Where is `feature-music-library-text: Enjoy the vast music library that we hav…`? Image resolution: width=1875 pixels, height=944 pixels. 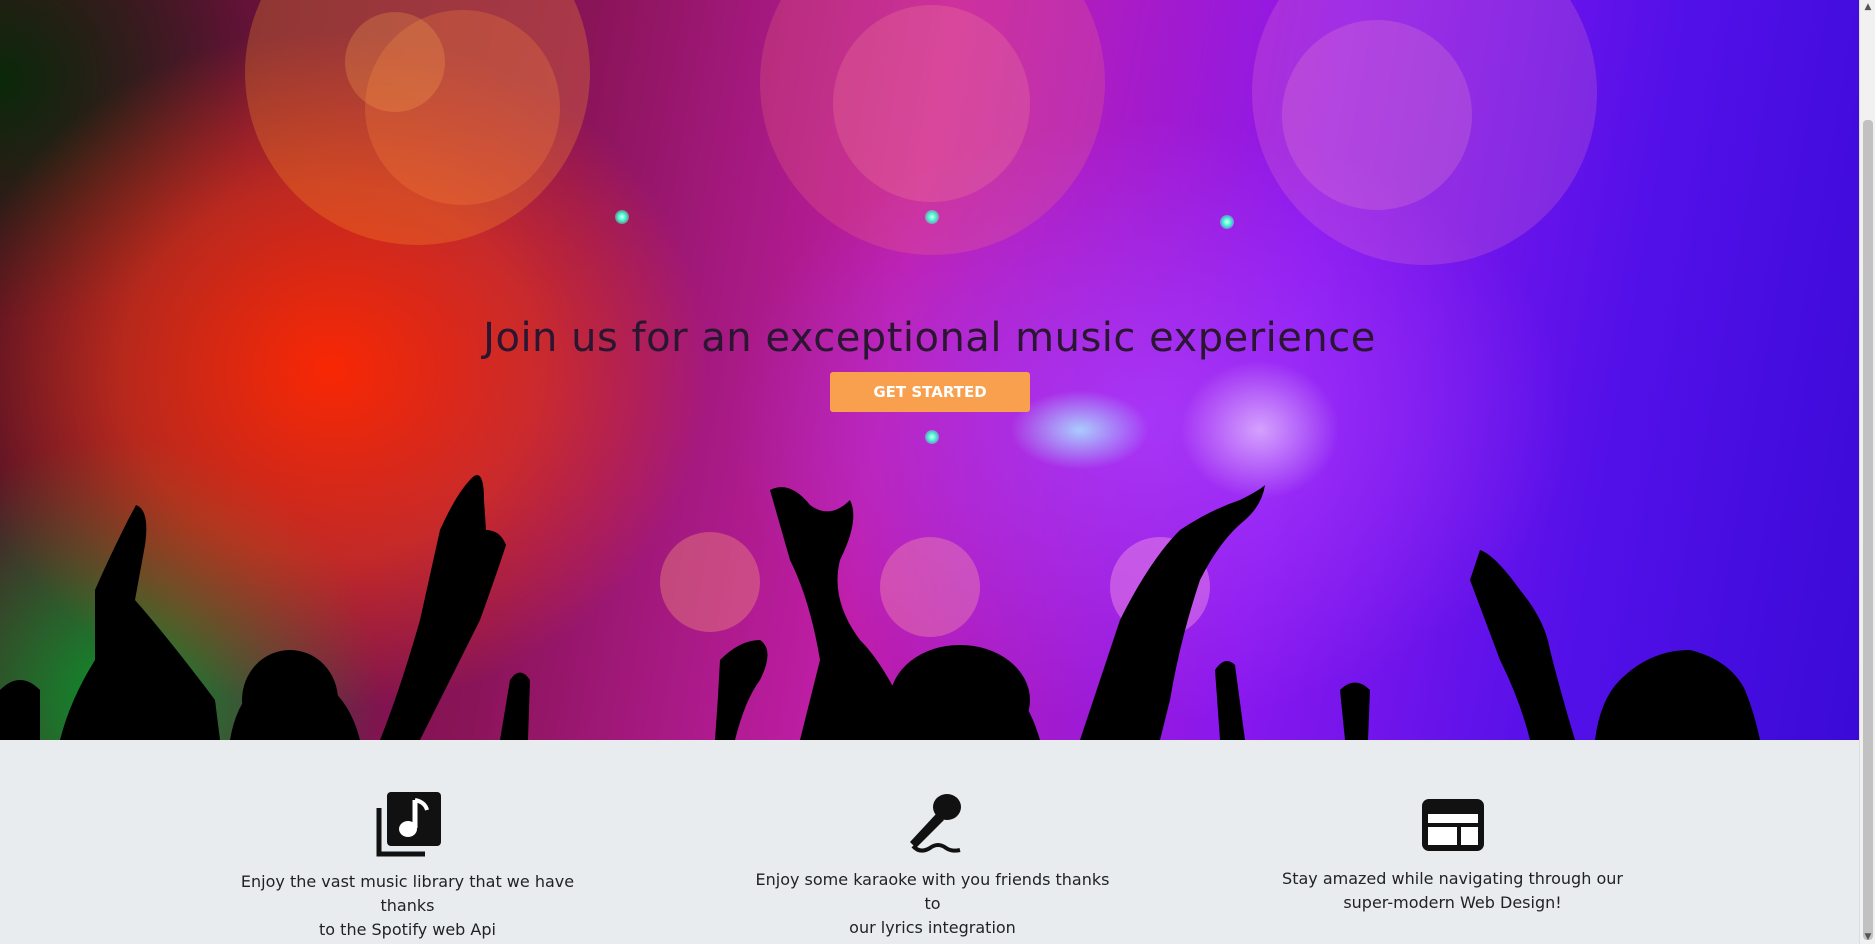 feature-music-library-text: Enjoy the vast music library that we hav… is located at coordinates (407, 905).